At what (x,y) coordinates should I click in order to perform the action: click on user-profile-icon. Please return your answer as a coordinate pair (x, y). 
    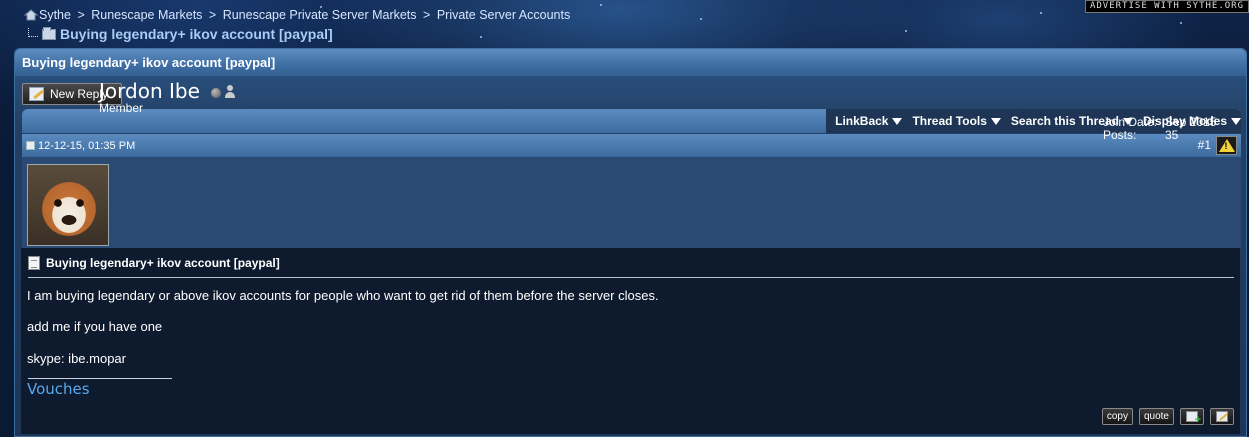
    Looking at the image, I should click on (230, 92).